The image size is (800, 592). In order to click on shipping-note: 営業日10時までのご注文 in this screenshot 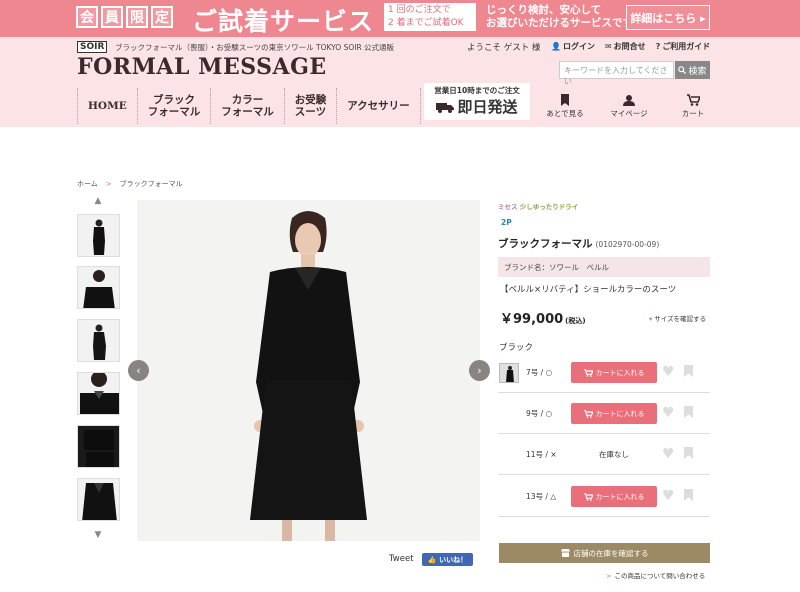, I will do `click(477, 90)`.